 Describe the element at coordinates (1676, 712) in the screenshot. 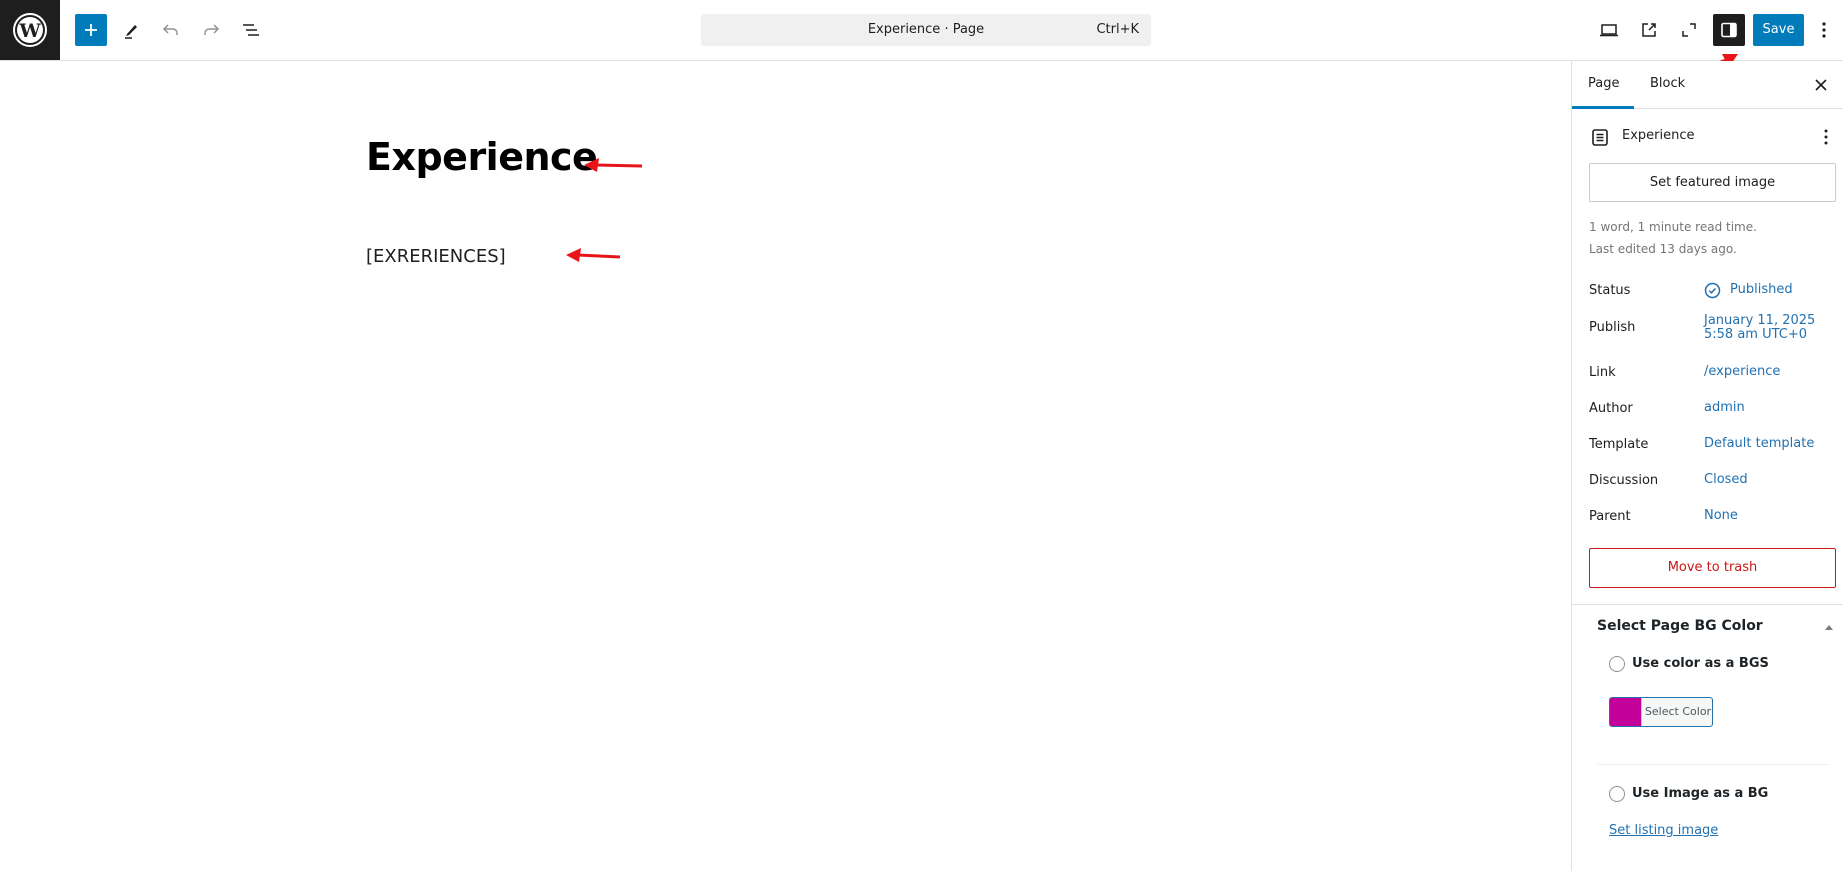

I see `select-color-label: Select Color` at that location.